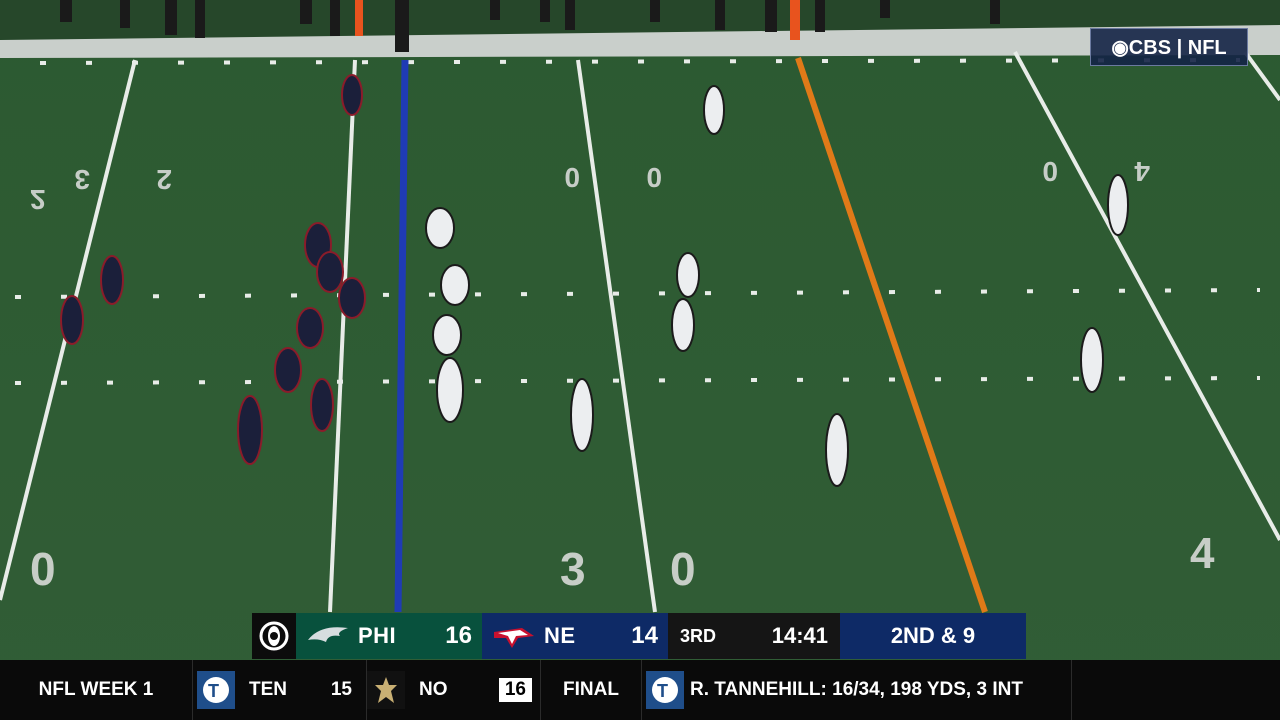 This screenshot has width=1280, height=720. I want to click on home-team-abbr: PHI, so click(377, 635).